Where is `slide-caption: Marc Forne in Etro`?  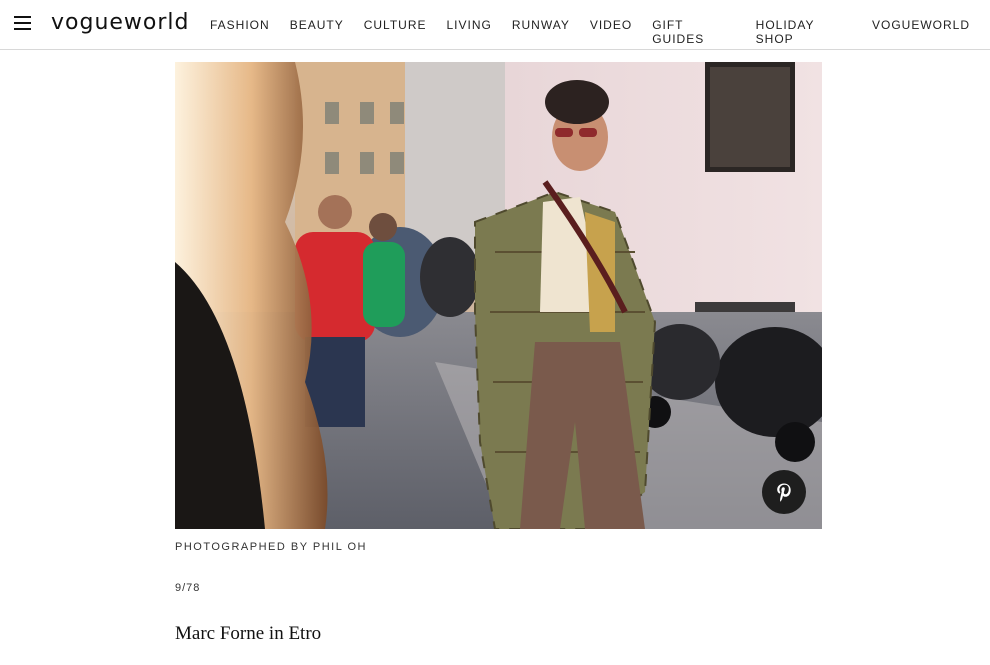 slide-caption: Marc Forne in Etro is located at coordinates (248, 633).